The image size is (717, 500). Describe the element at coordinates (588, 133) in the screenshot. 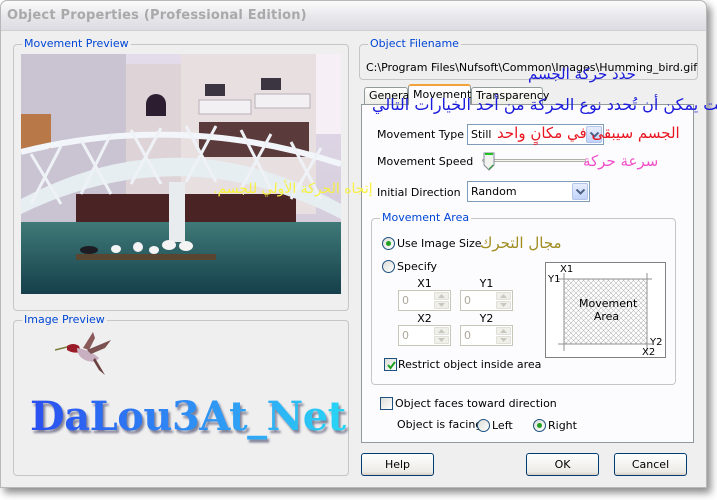

I see `annotation-stays-still: الجسم سيبقى في مكانٍ واحد` at that location.